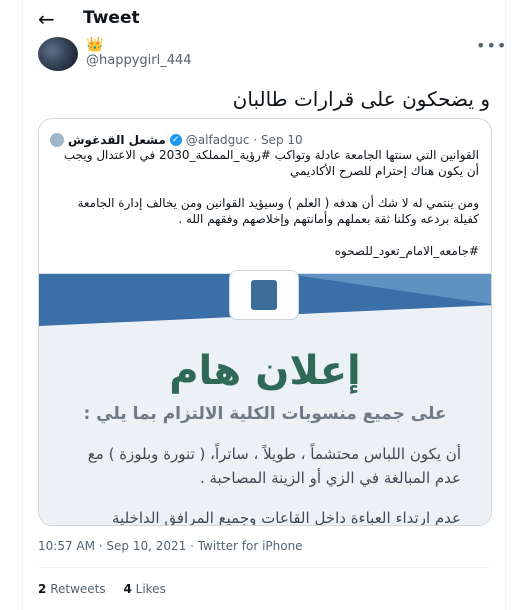  I want to click on retweets-label: Retweets, so click(78, 589).